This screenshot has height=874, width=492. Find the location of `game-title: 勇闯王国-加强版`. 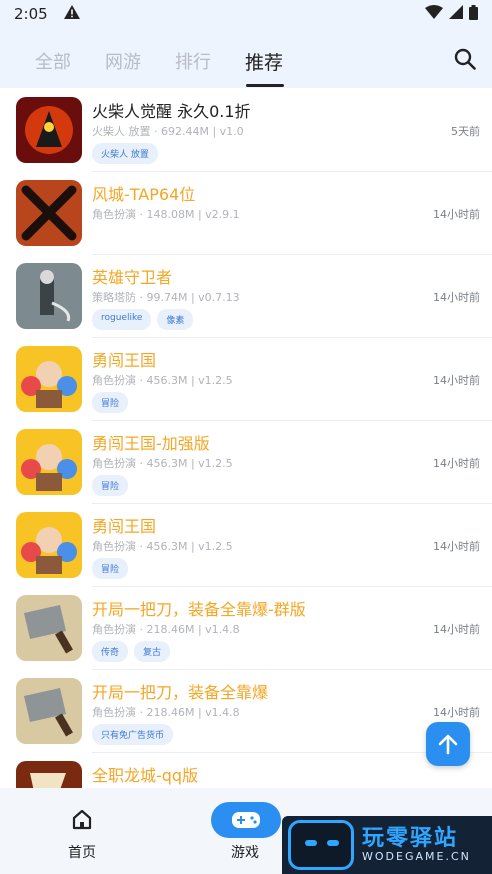

game-title: 勇闯王国-加强版 is located at coordinates (151, 443).